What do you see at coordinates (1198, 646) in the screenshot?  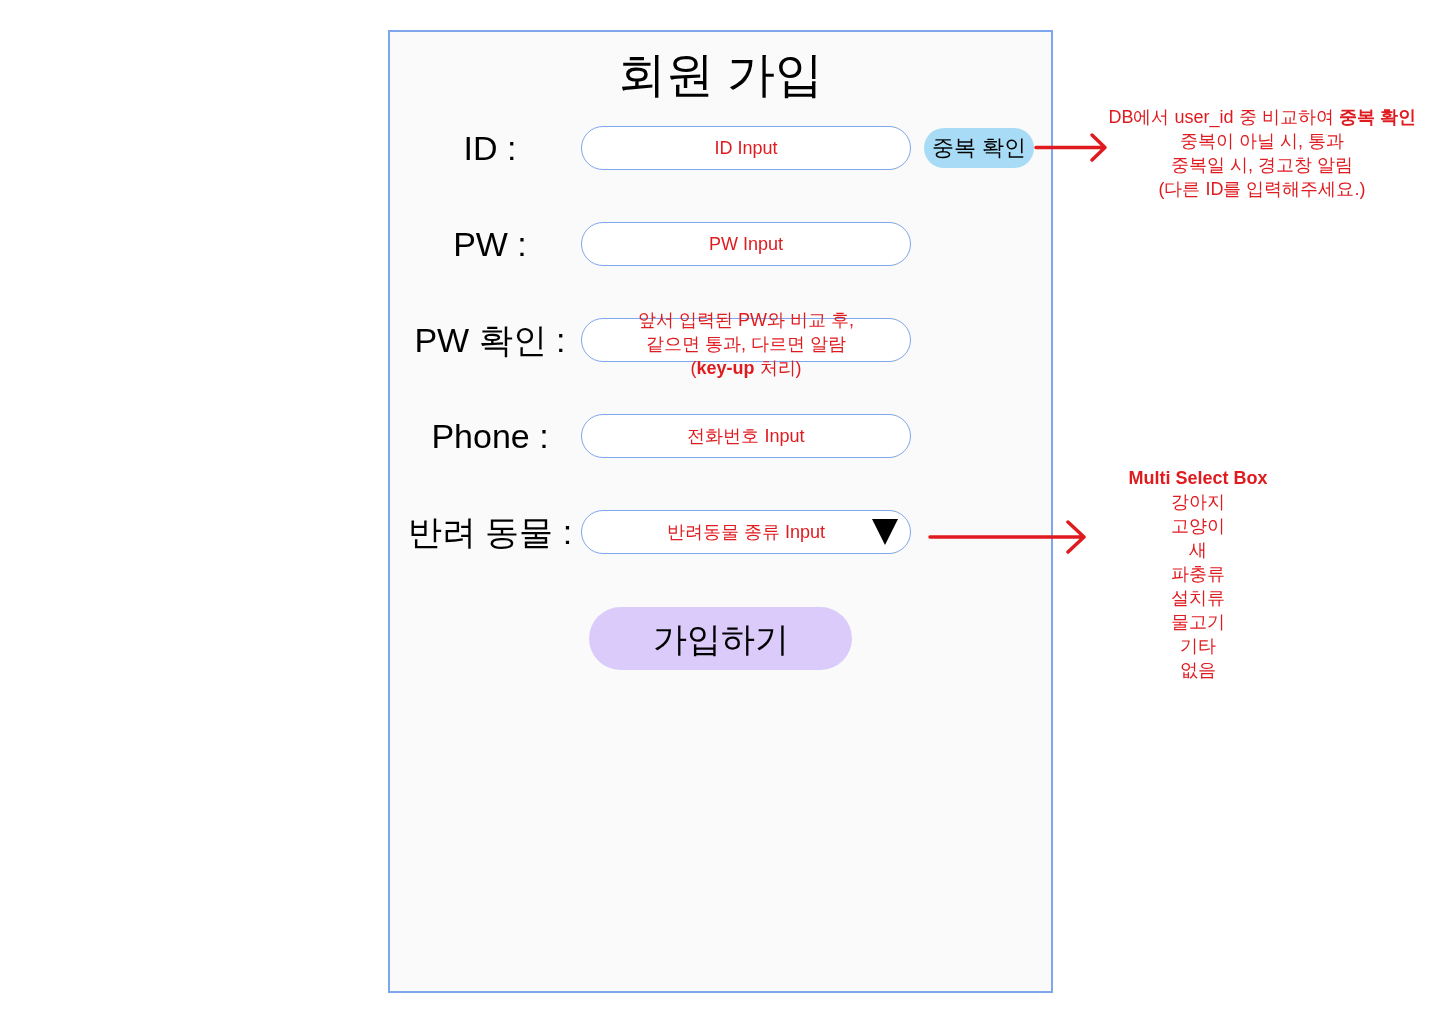 I see `option-text: 기타` at bounding box center [1198, 646].